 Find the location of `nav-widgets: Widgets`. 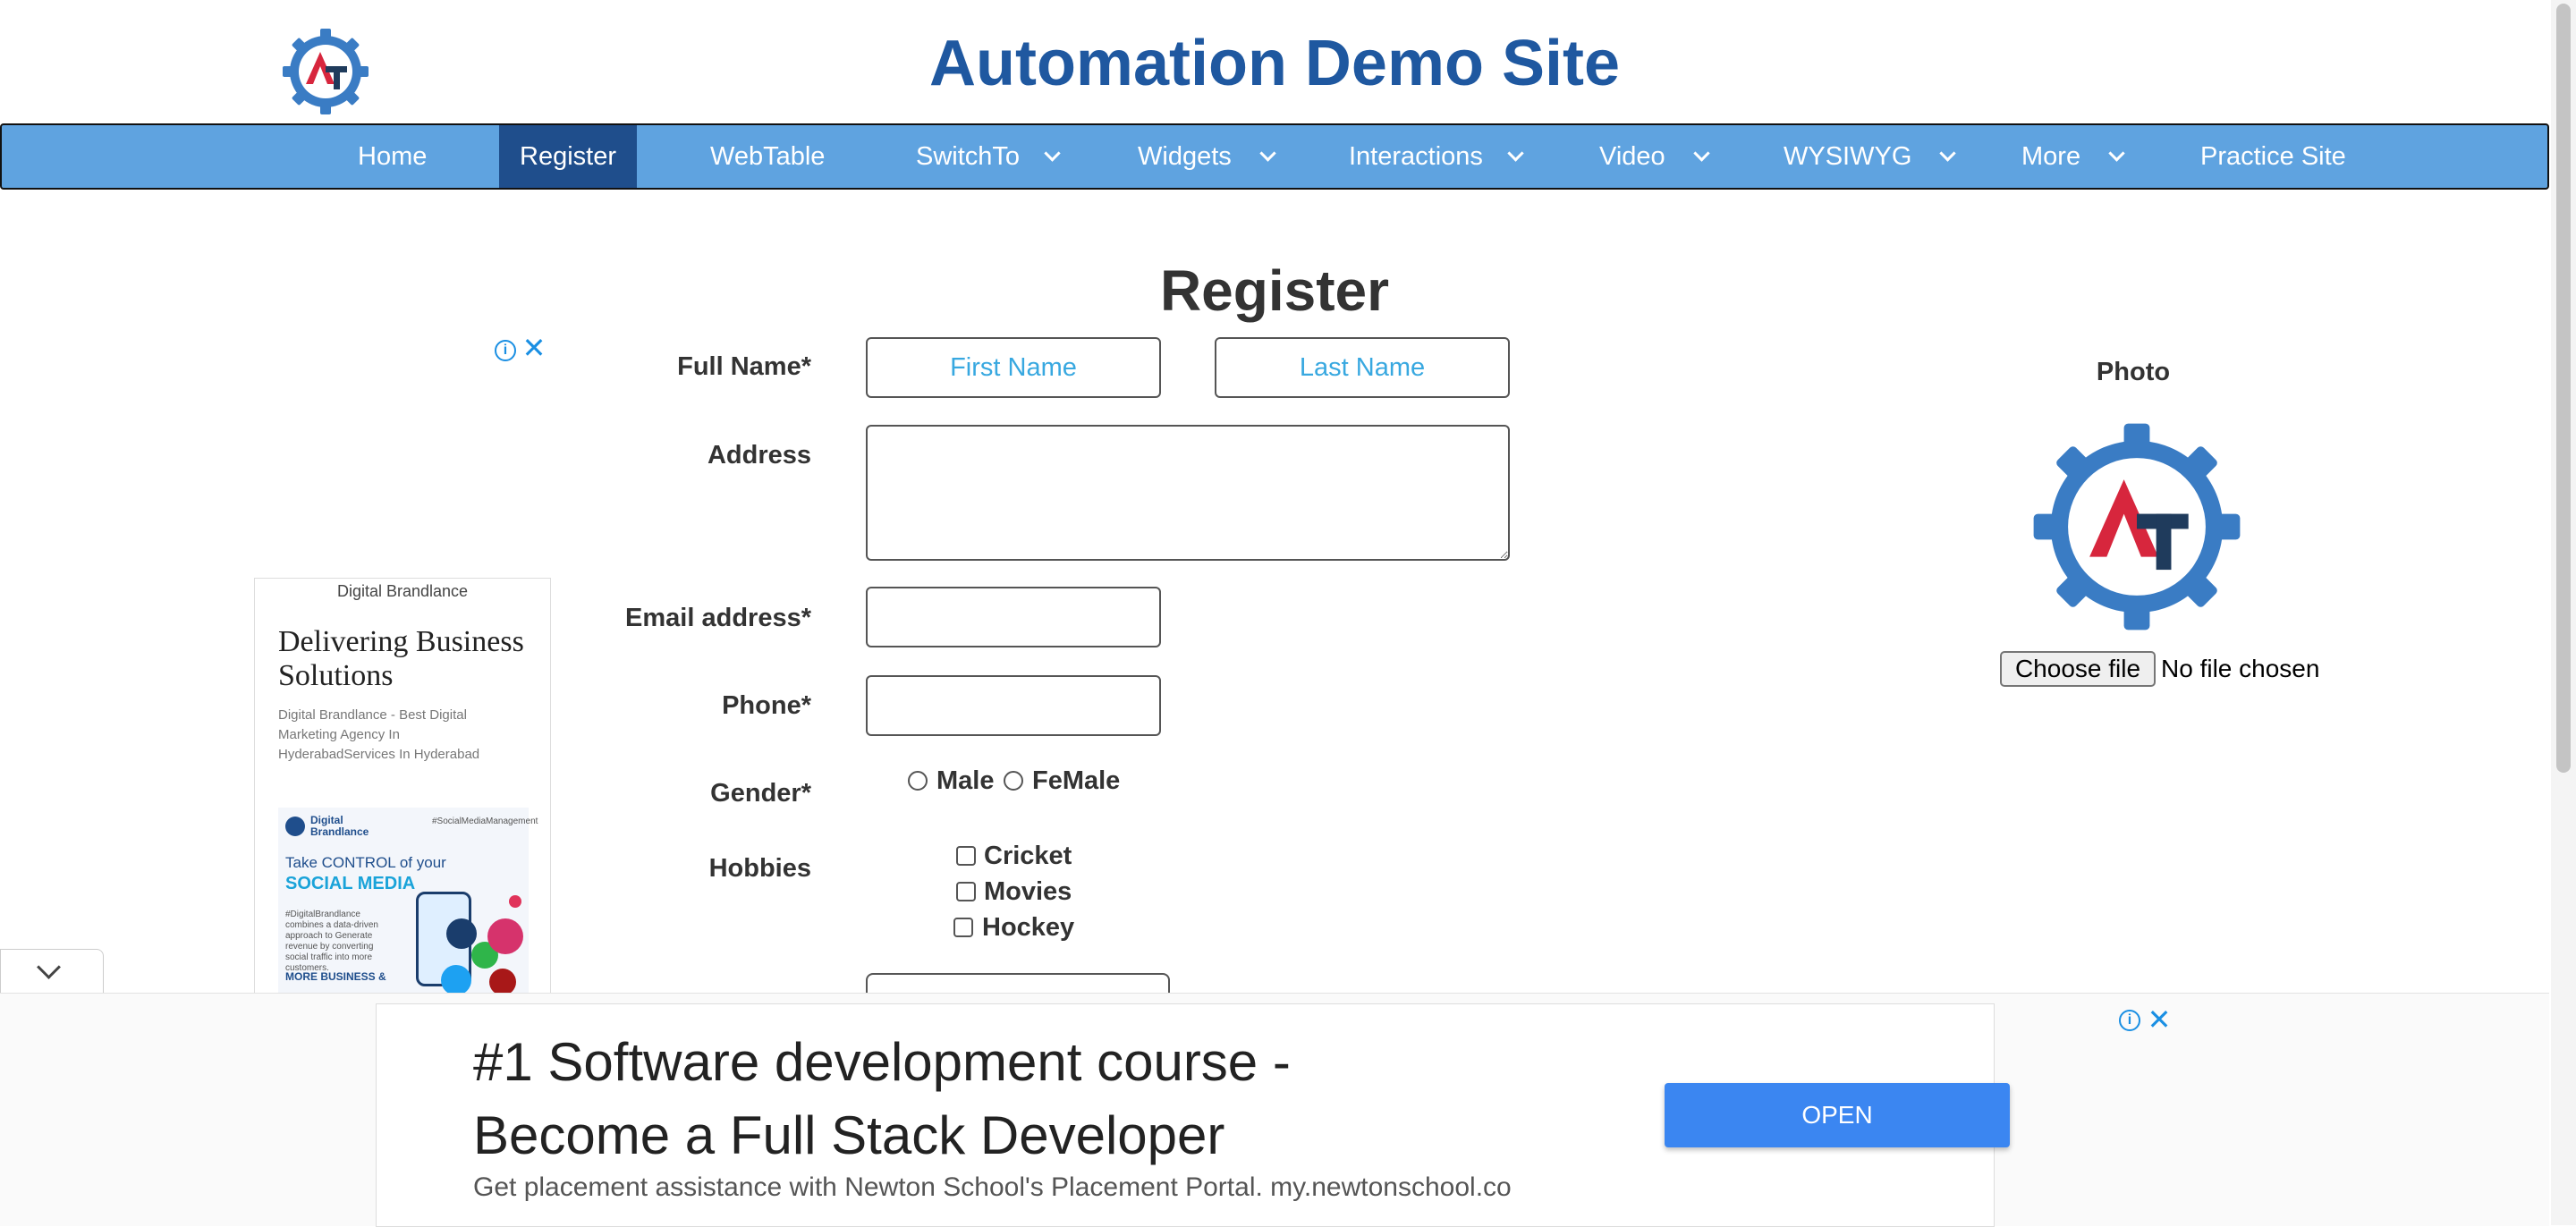

nav-widgets: Widgets is located at coordinates (1207, 156).